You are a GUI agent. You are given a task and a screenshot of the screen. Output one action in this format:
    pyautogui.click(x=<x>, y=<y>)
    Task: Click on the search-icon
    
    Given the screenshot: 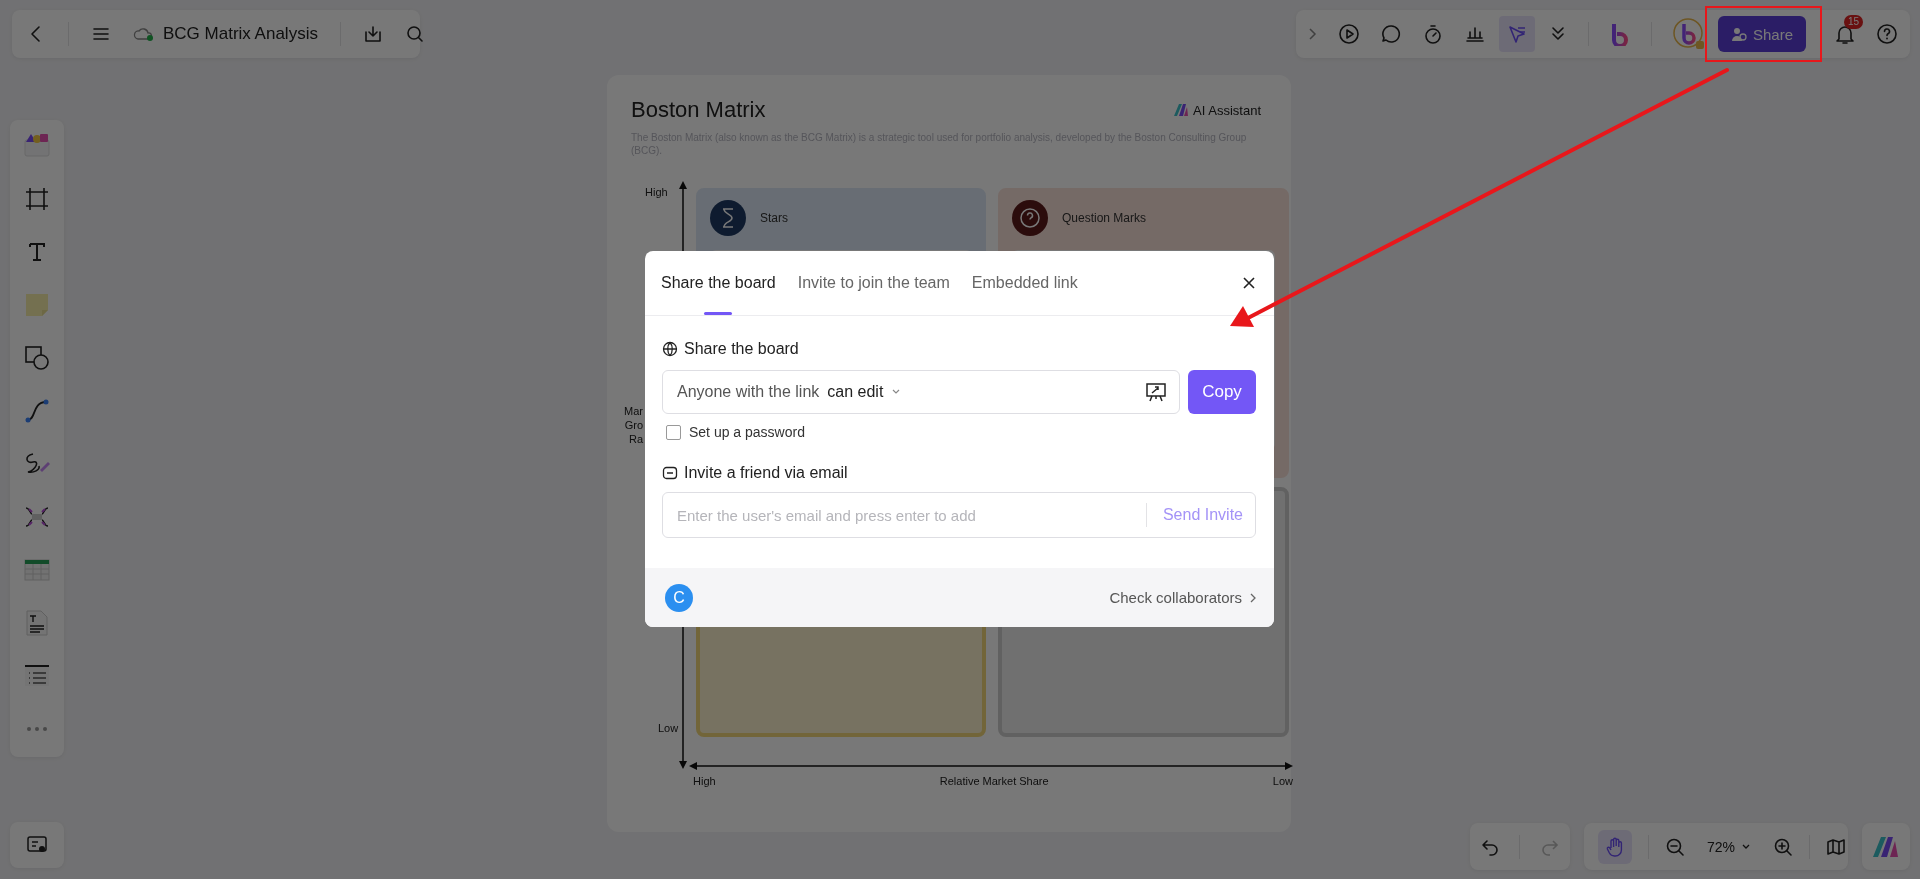 What is the action you would take?
    pyautogui.click(x=414, y=34)
    